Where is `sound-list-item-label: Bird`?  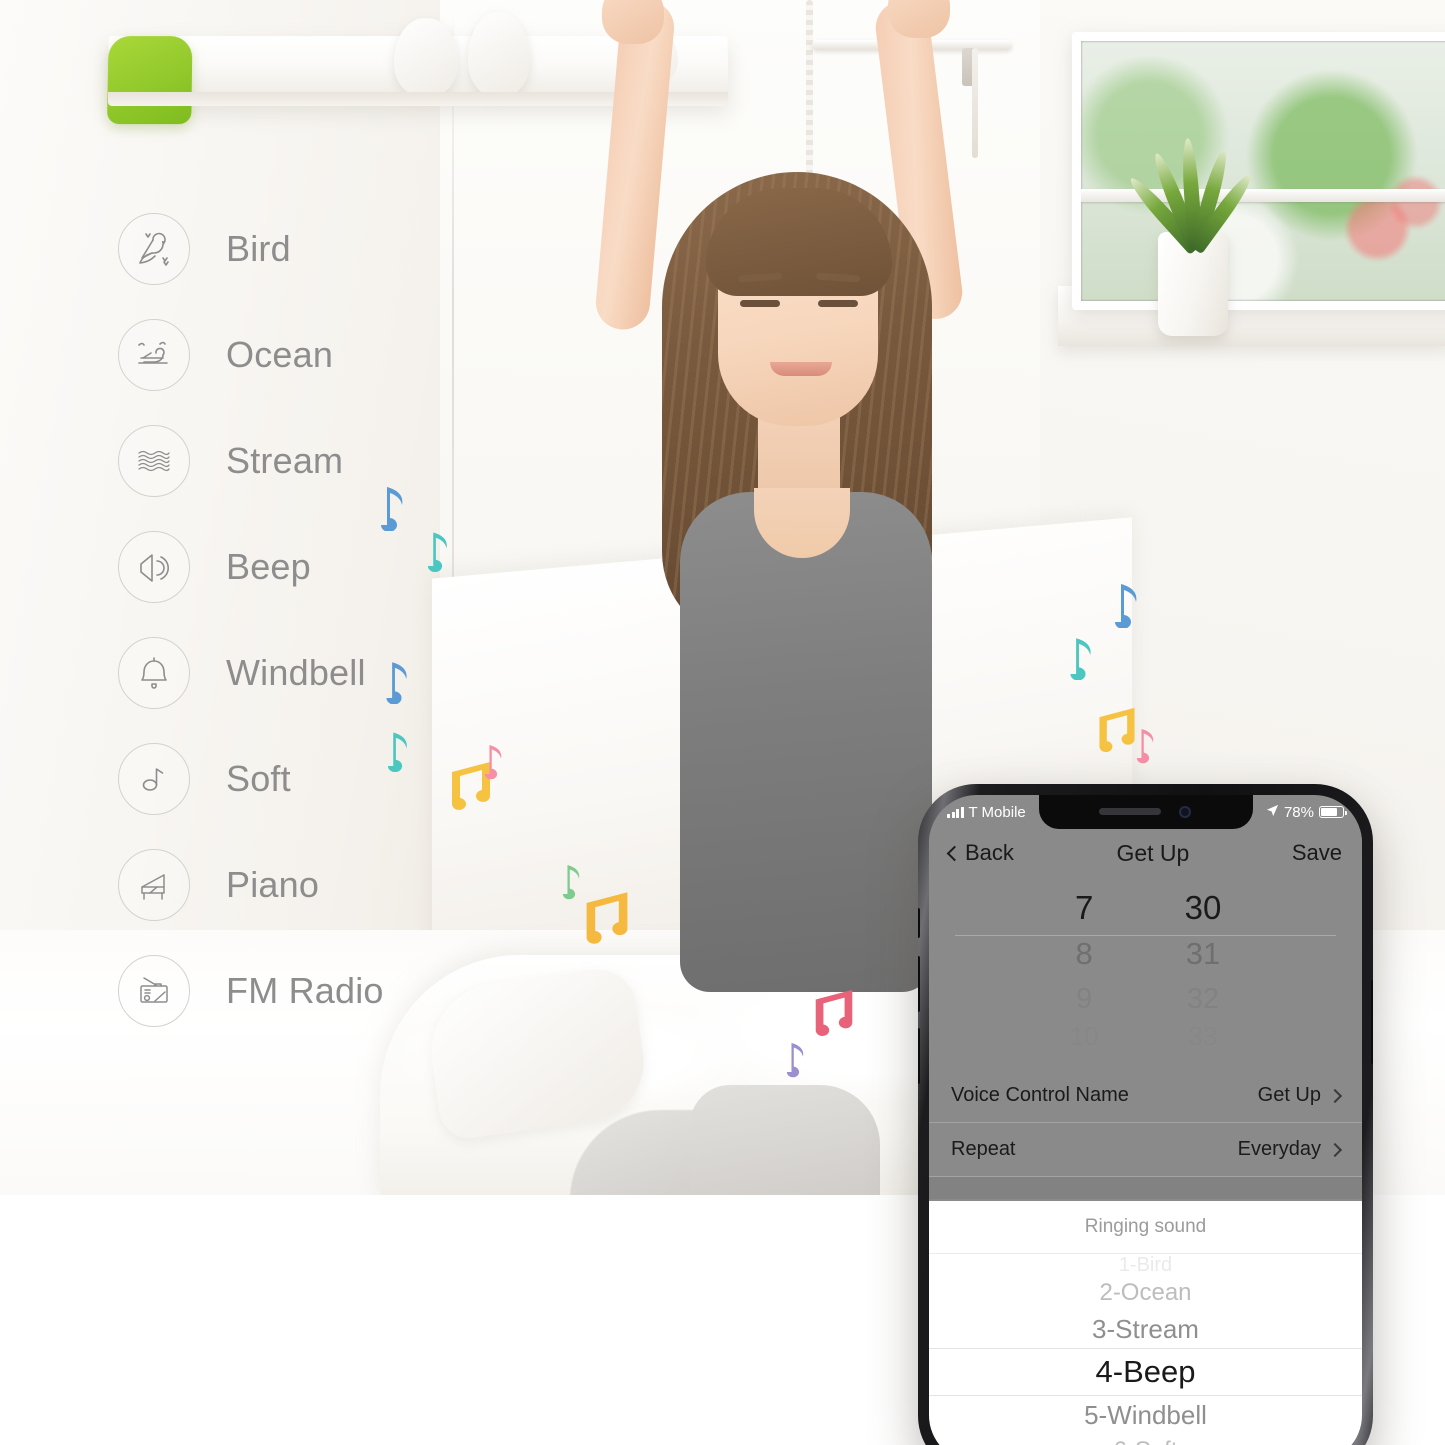
sound-list-item-label: Bird is located at coordinates (258, 248).